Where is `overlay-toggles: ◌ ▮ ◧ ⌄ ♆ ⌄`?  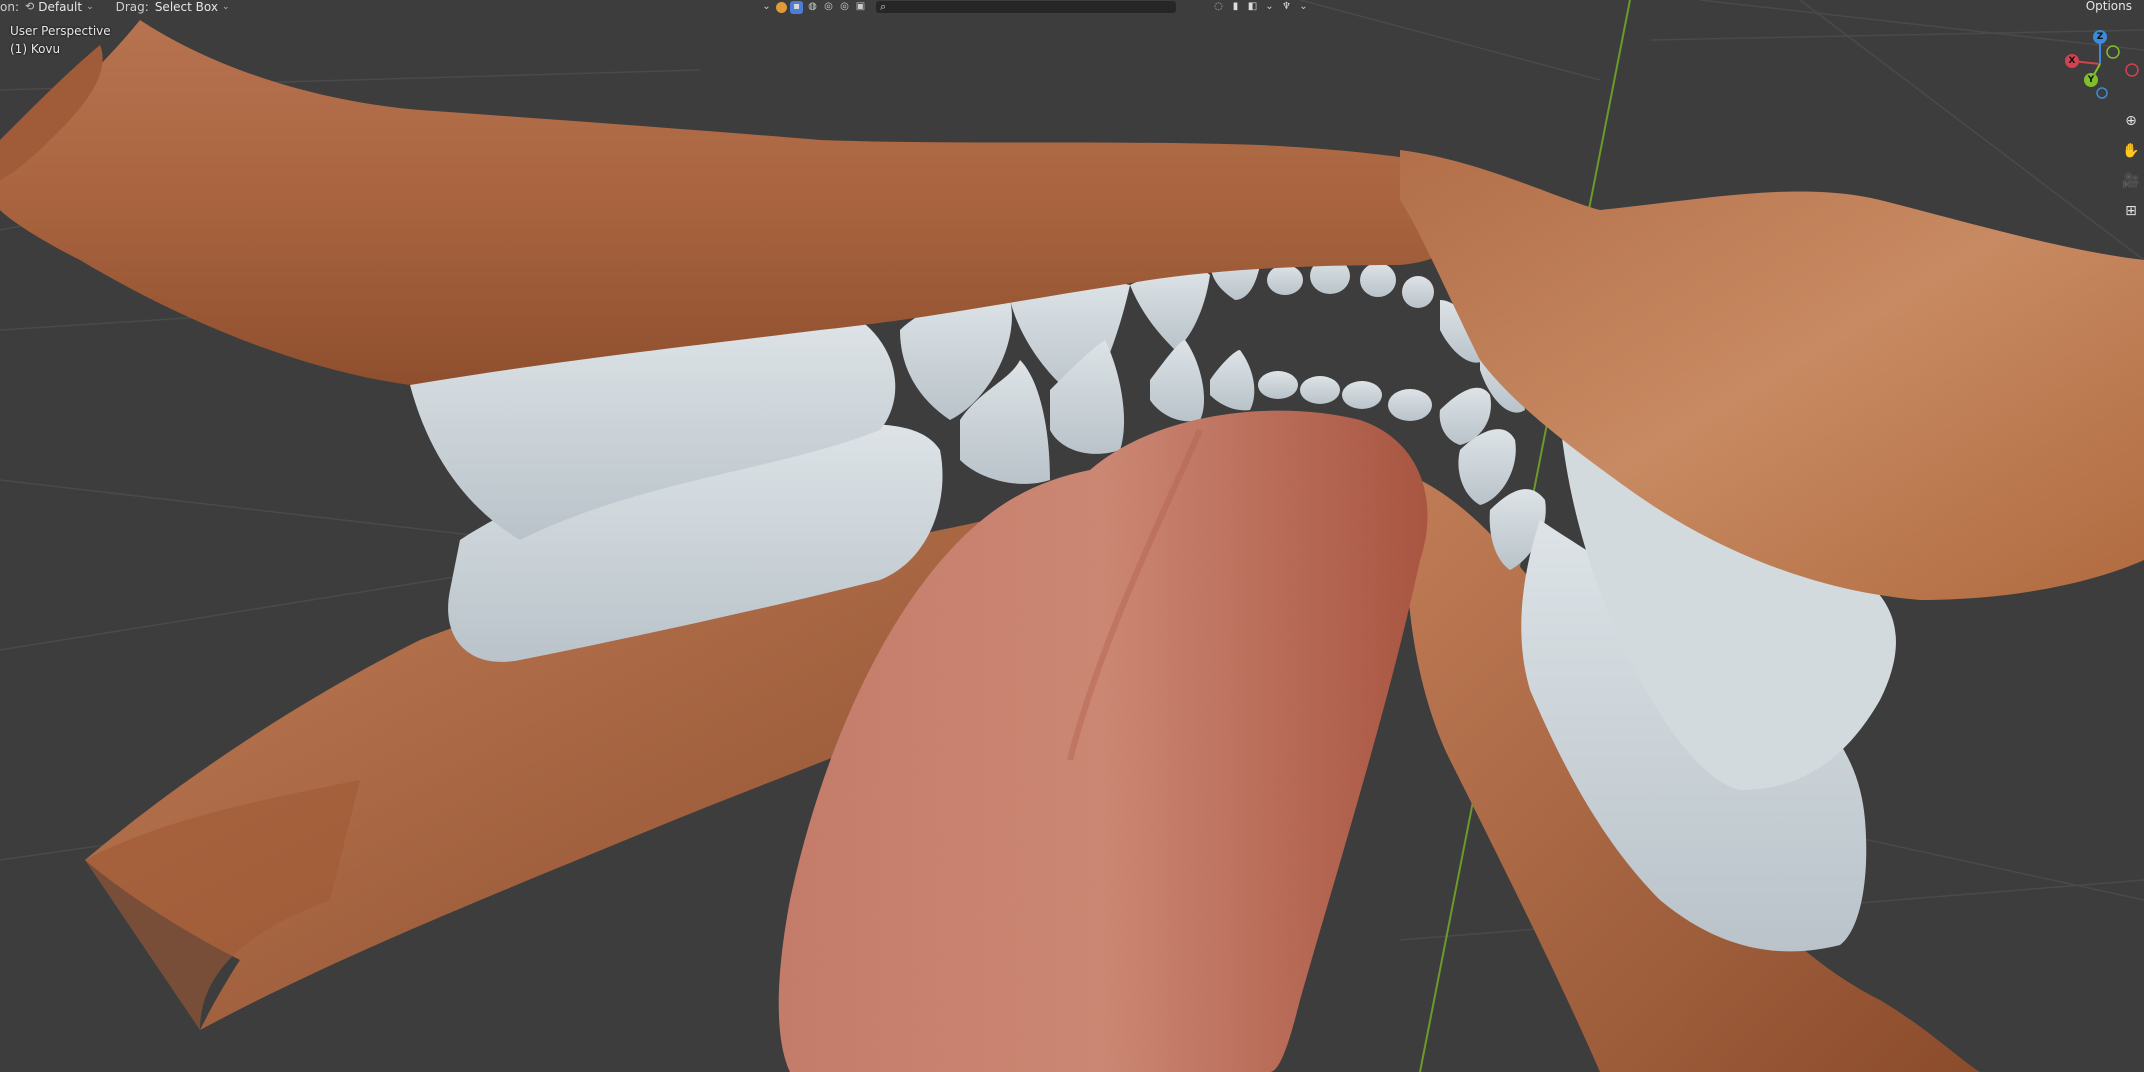 overlay-toggles: ◌ ▮ ◧ ⌄ ♆ ⌄ is located at coordinates (1261, 7).